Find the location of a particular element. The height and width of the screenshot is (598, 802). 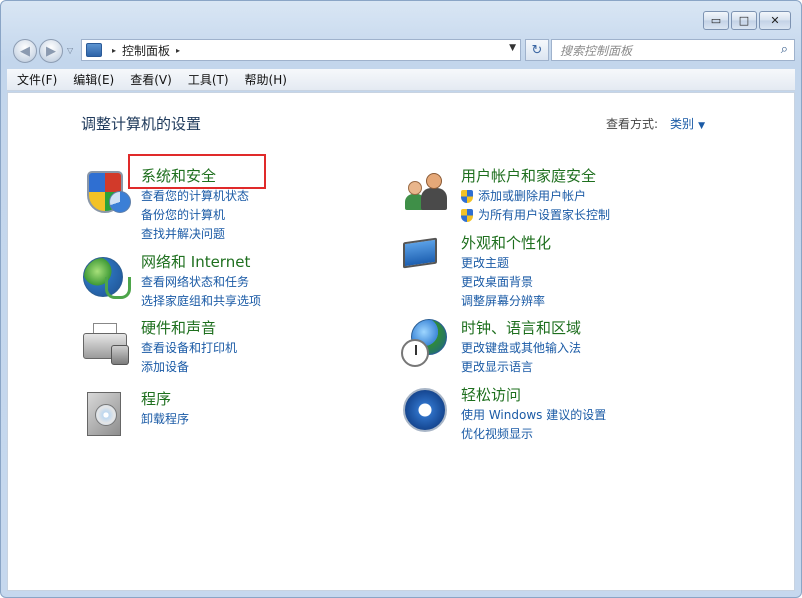

address-bar: ▸ 控制面板 ▸ ▼ is located at coordinates (301, 50).